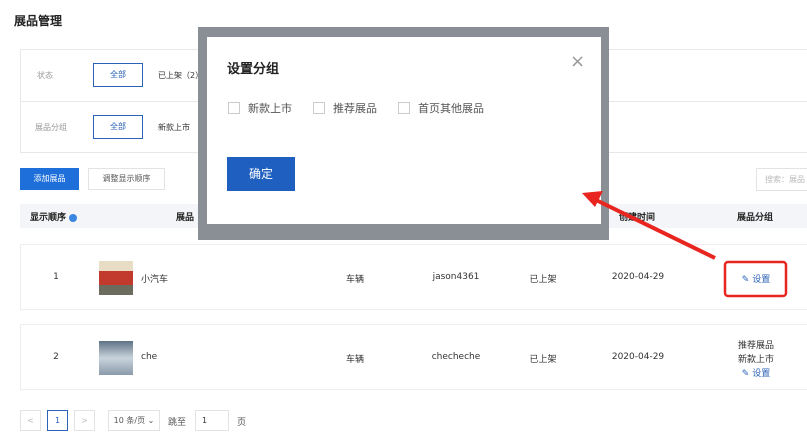  Describe the element at coordinates (655, 229) in the screenshot. I see `arrow-icon` at that location.